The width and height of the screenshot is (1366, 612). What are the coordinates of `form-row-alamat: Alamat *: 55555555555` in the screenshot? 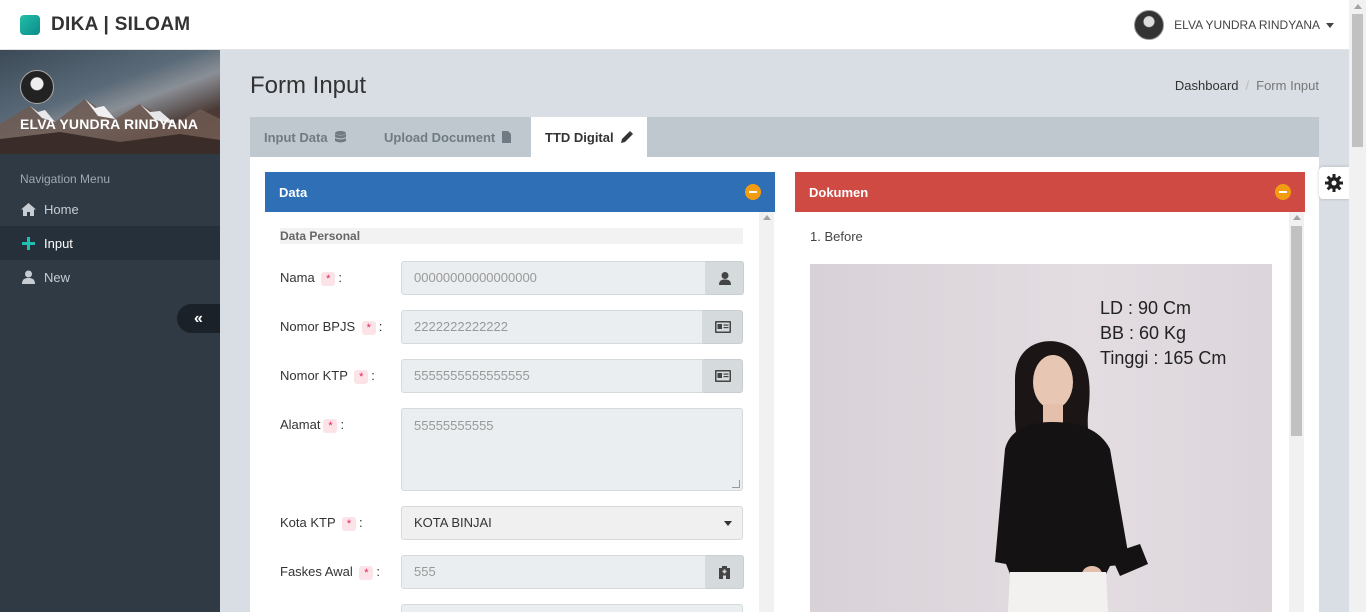 It's located at (511, 449).